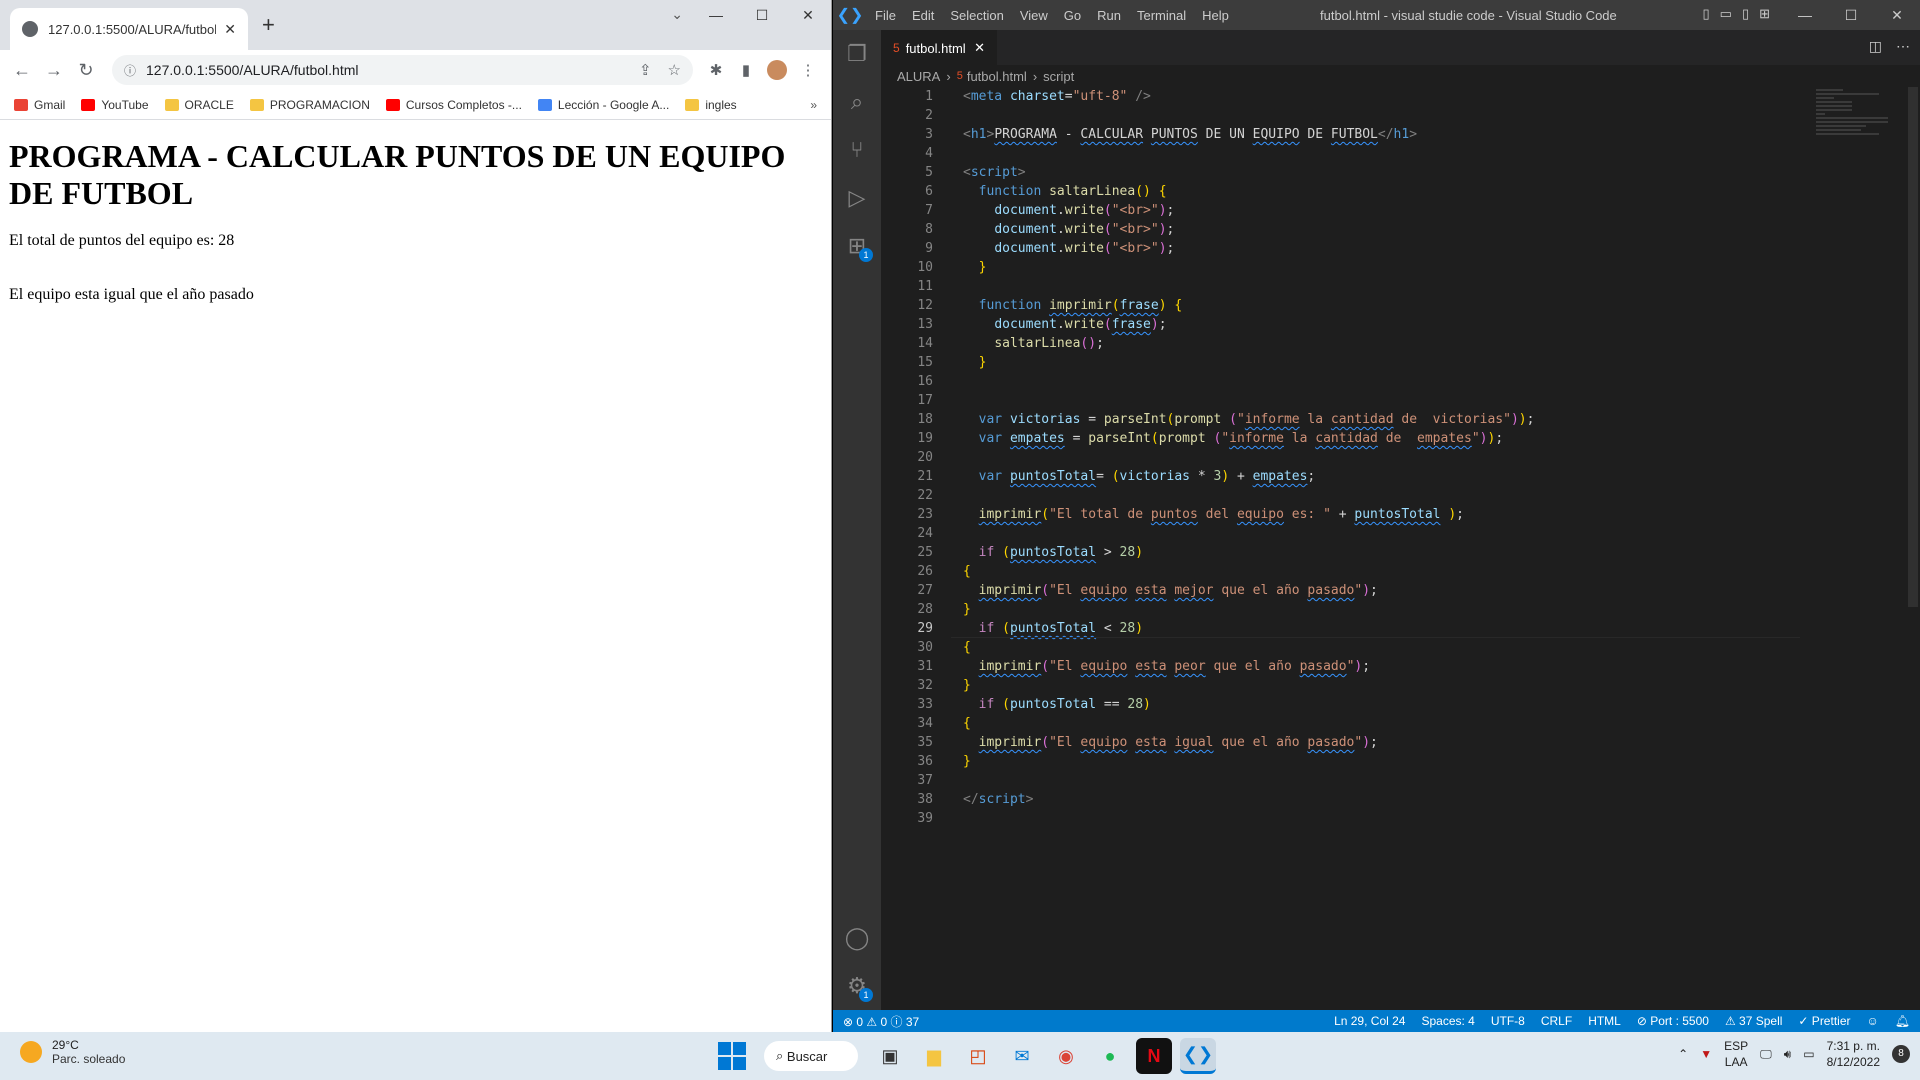 This screenshot has width=1920, height=1080. Describe the element at coordinates (1726, 14) in the screenshot. I see `toggle-panel-icon: ▭` at that location.